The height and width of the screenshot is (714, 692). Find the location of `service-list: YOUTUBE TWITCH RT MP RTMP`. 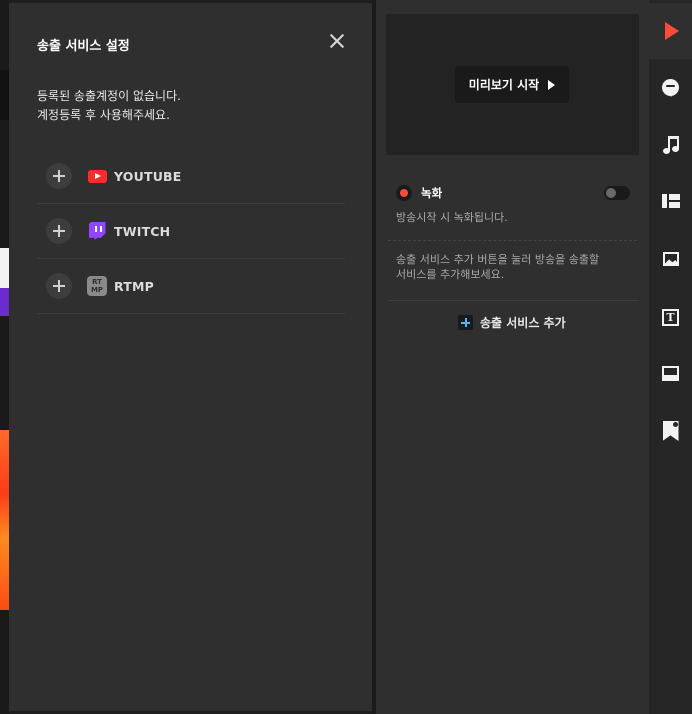

service-list: YOUTUBE TWITCH RT MP RTMP is located at coordinates (191, 231).